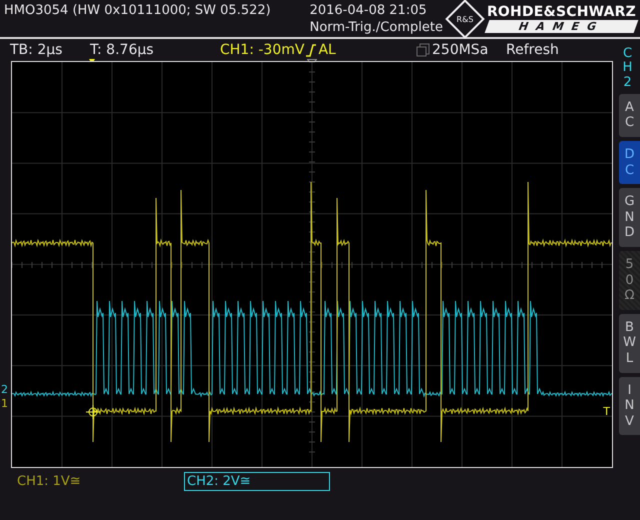  What do you see at coordinates (122, 50) in the screenshot?
I see `trigger-time-label: T: 8.76µs` at bounding box center [122, 50].